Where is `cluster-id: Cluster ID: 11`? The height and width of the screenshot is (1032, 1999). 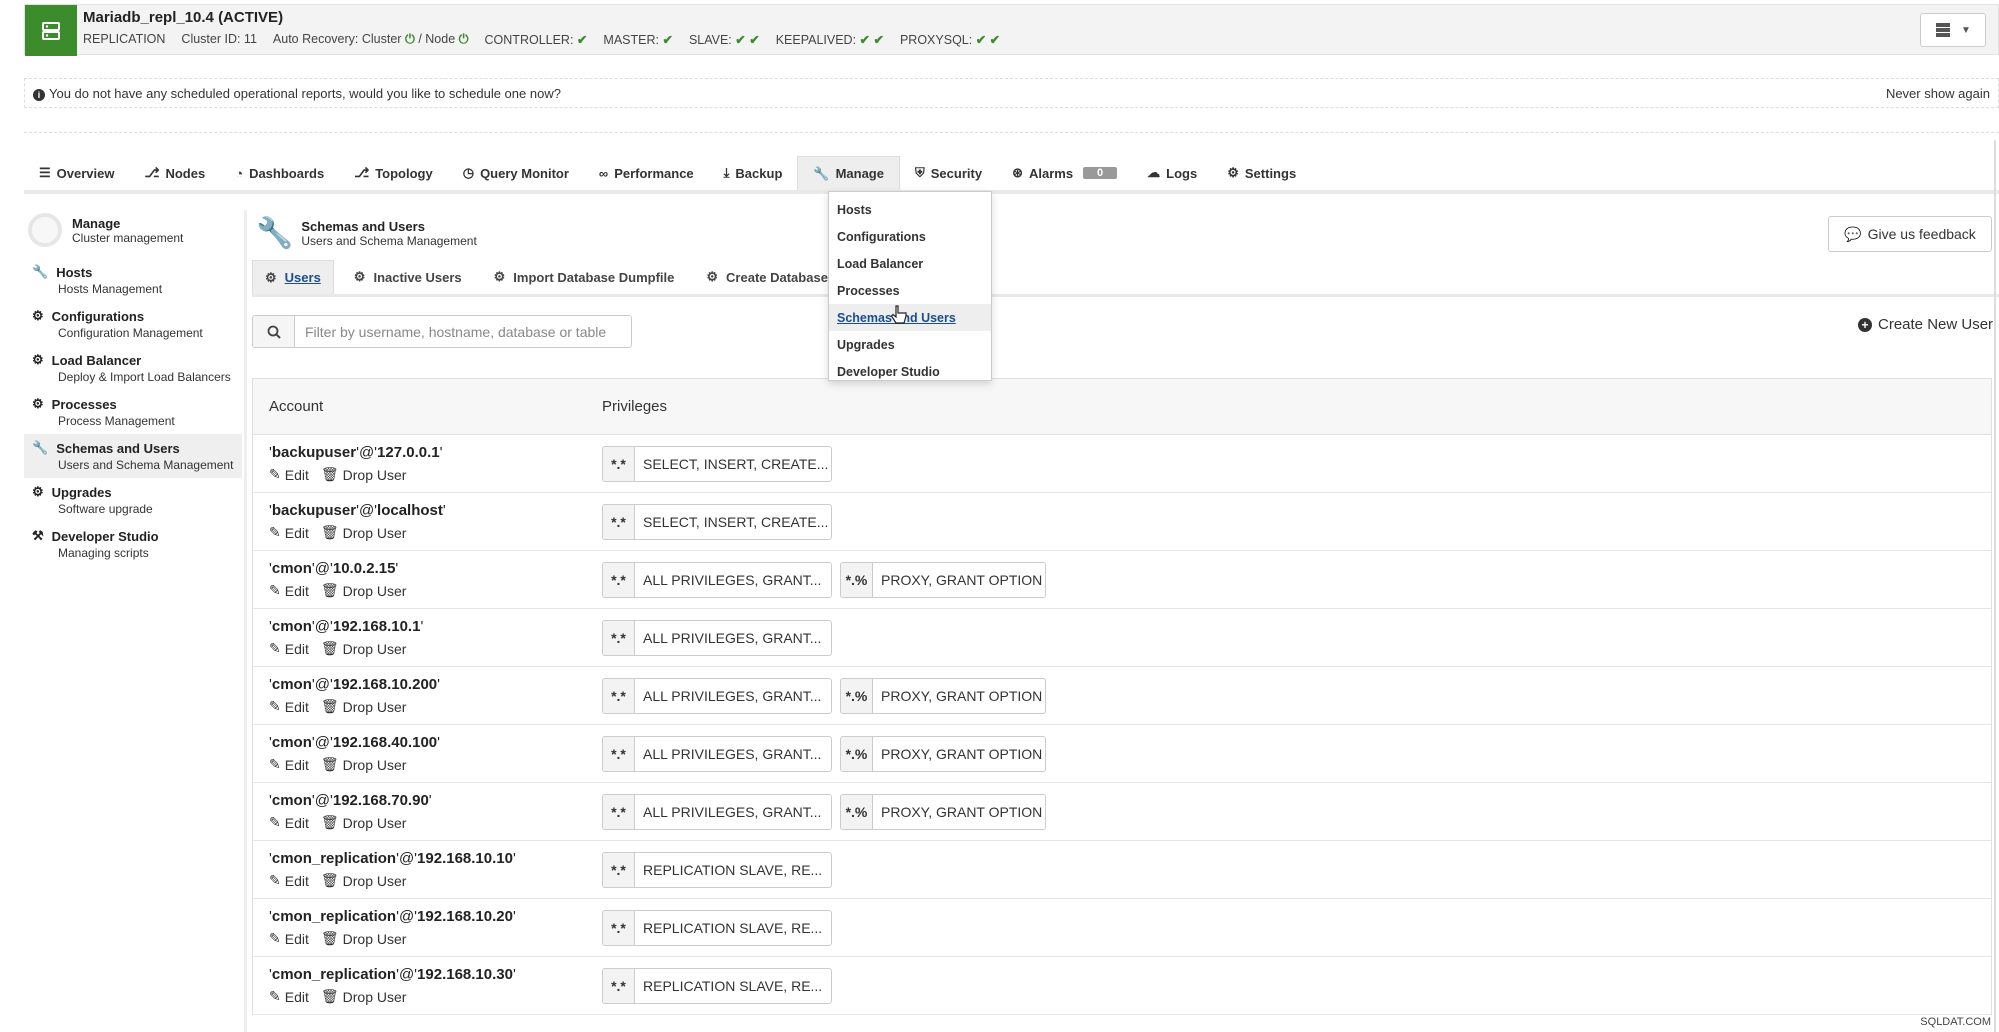 cluster-id: Cluster ID: 11 is located at coordinates (219, 39).